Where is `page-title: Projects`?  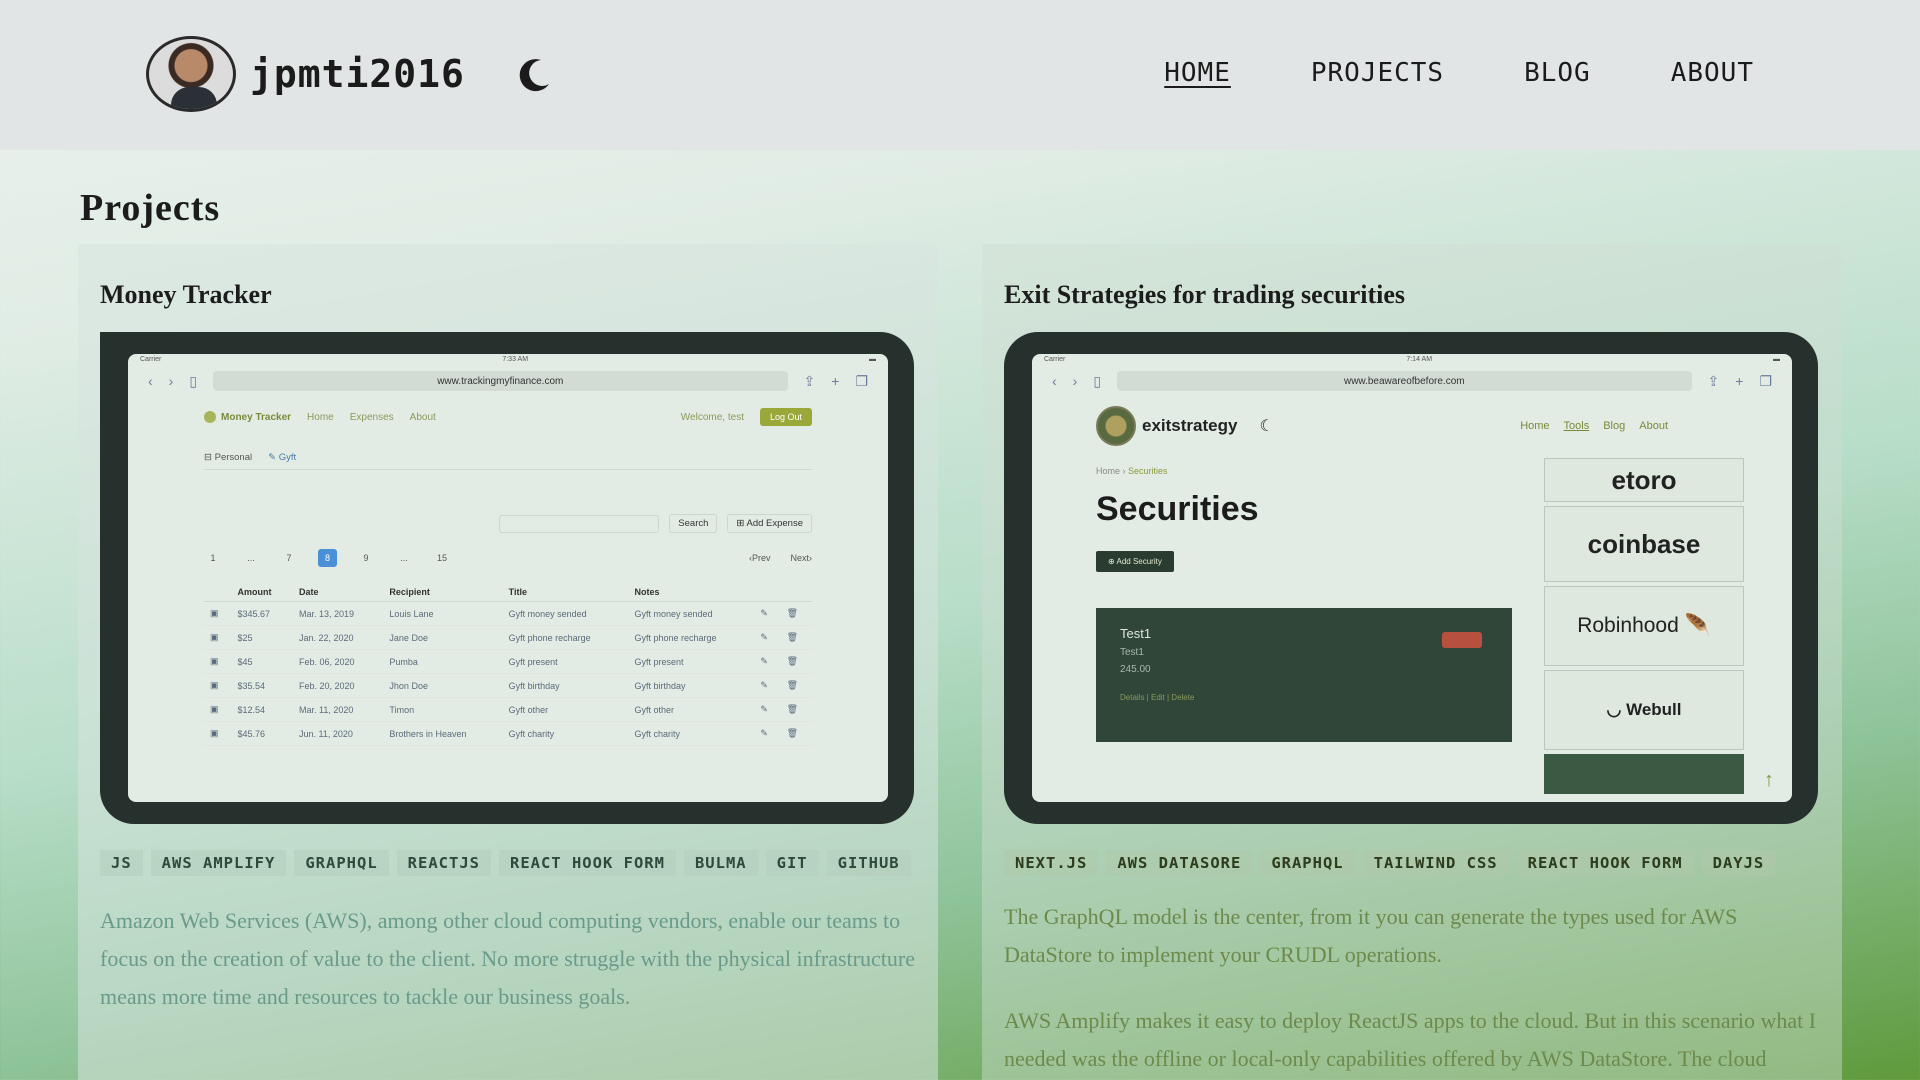 page-title: Projects is located at coordinates (150, 208).